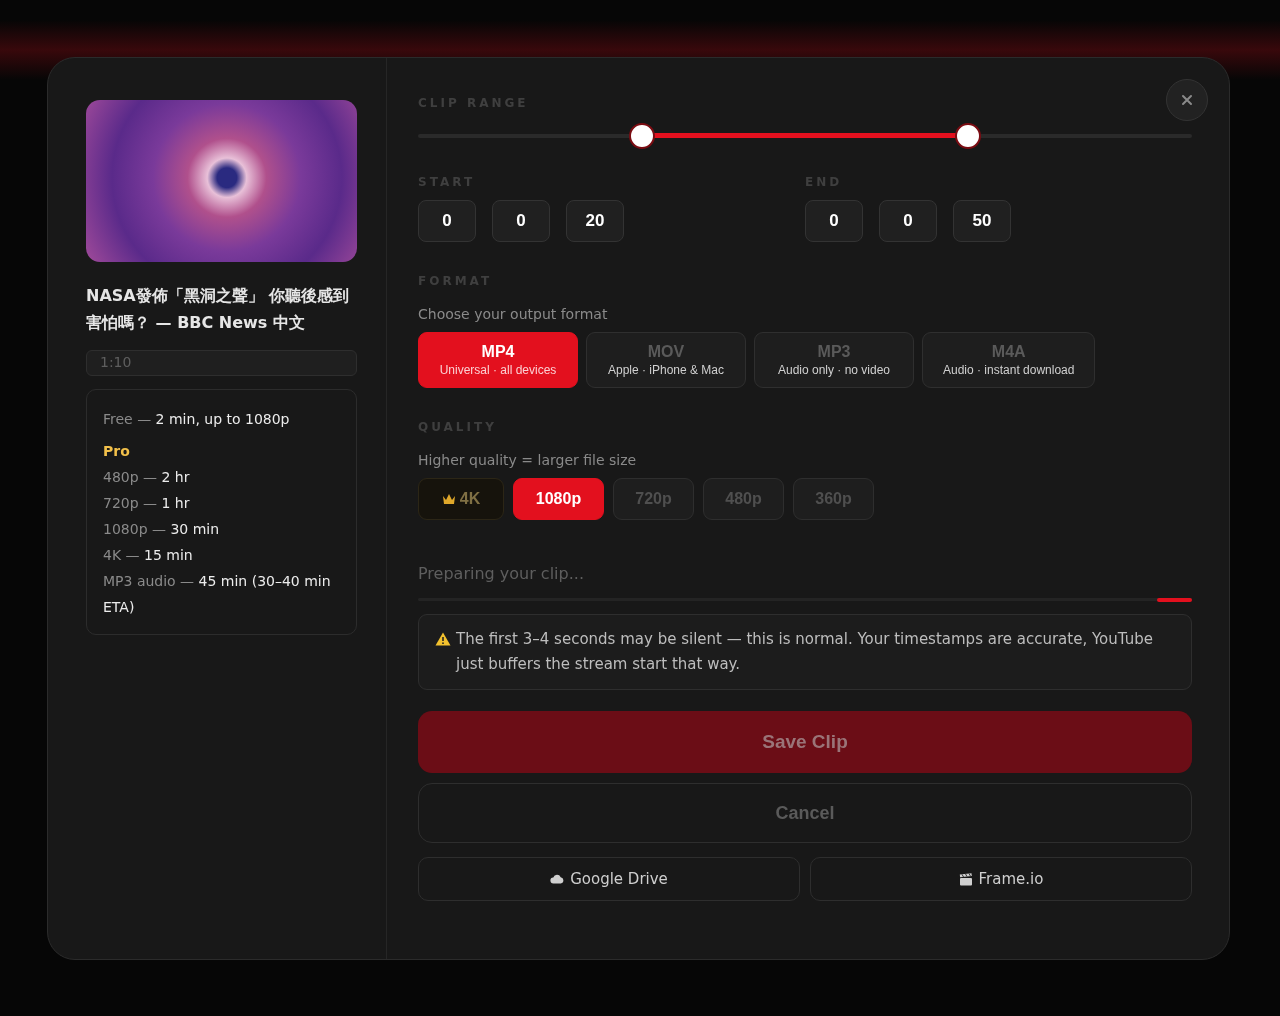  Describe the element at coordinates (1009, 360) in the screenshot. I see `format-option: M4A Audio · instant download` at that location.